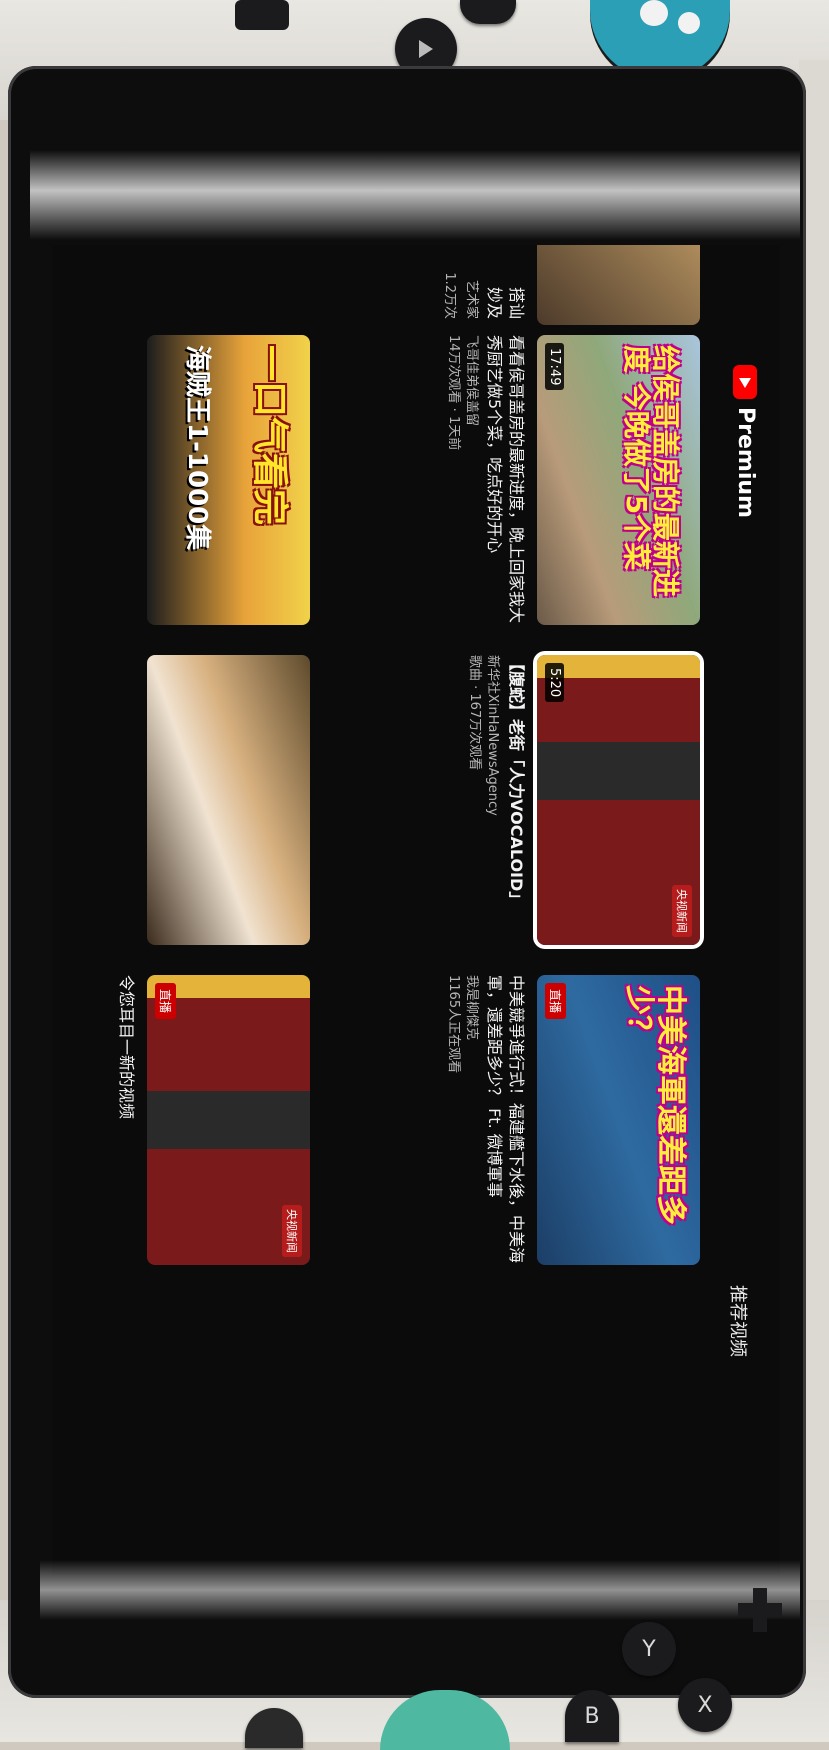 The width and height of the screenshot is (829, 1750). I want to click on youtube-premium-logo: Premium, so click(745, 441).